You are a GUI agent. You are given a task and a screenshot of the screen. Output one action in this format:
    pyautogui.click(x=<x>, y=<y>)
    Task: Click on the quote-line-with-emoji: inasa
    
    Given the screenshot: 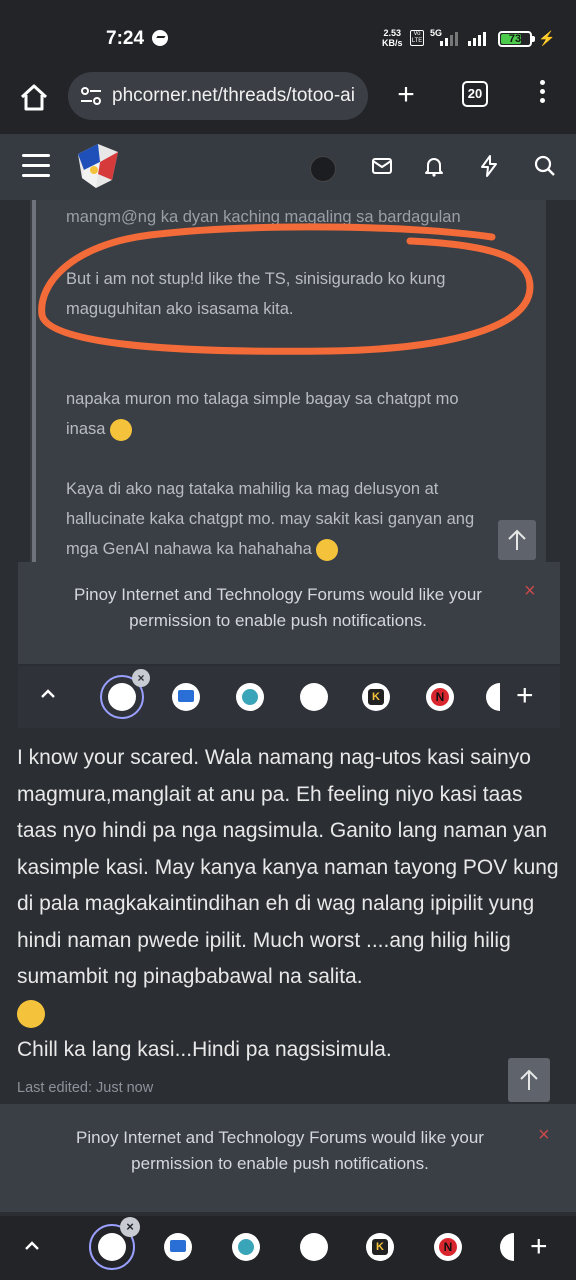 What is the action you would take?
    pyautogui.click(x=301, y=429)
    